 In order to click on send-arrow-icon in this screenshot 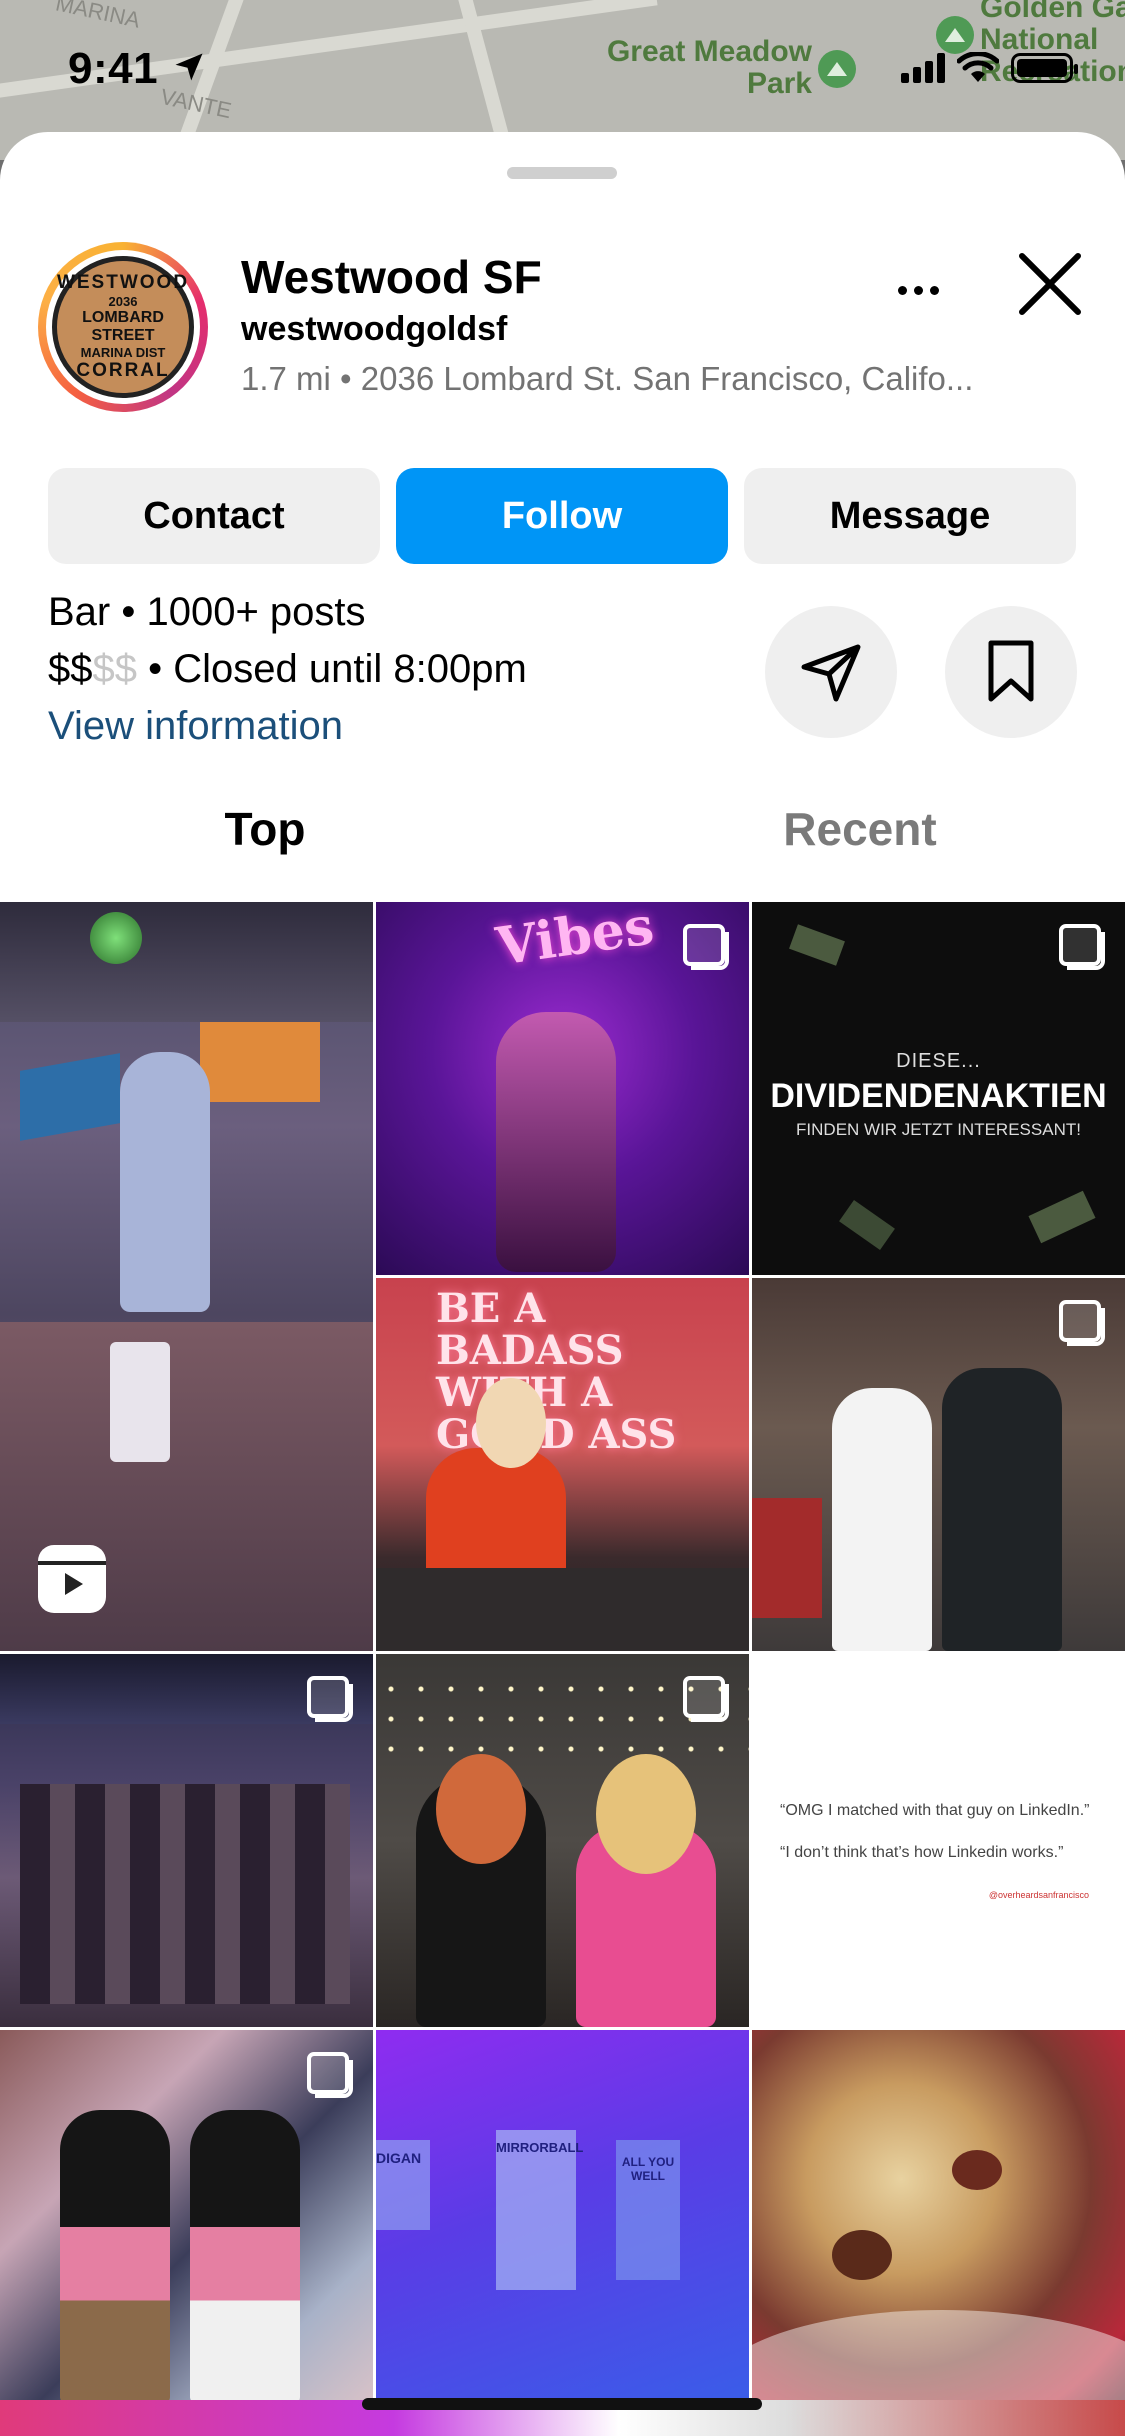, I will do `click(831, 673)`.